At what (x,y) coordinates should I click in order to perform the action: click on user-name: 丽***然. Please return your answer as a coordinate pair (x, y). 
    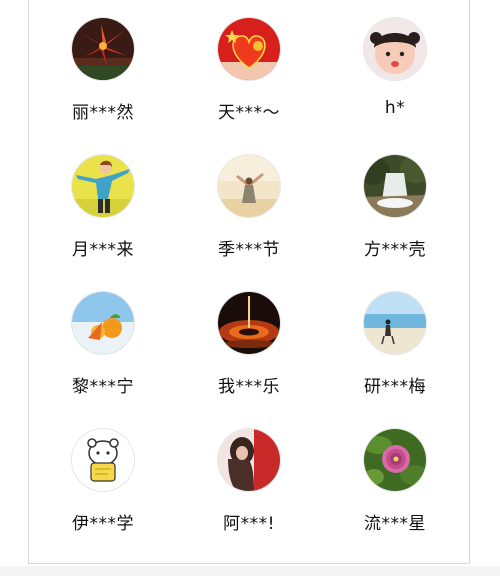
    Looking at the image, I should click on (103, 113).